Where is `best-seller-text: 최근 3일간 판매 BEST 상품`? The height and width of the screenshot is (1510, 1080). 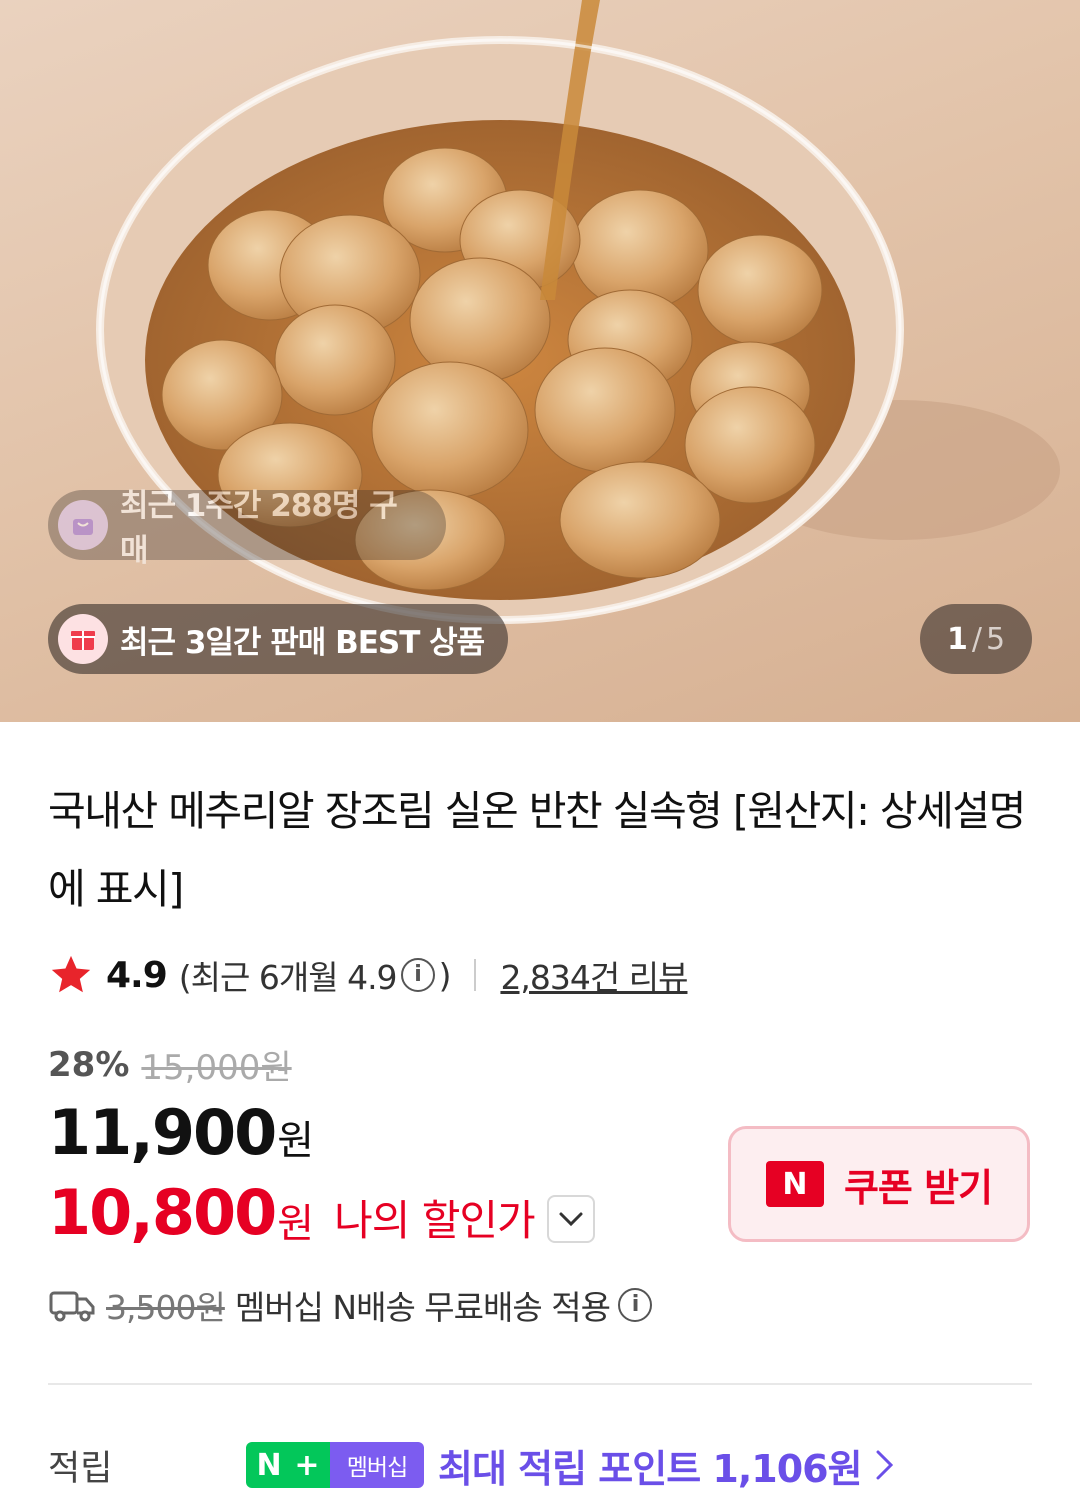
best-seller-text: 최근 3일간 판매 BEST 상품 is located at coordinates (302, 642).